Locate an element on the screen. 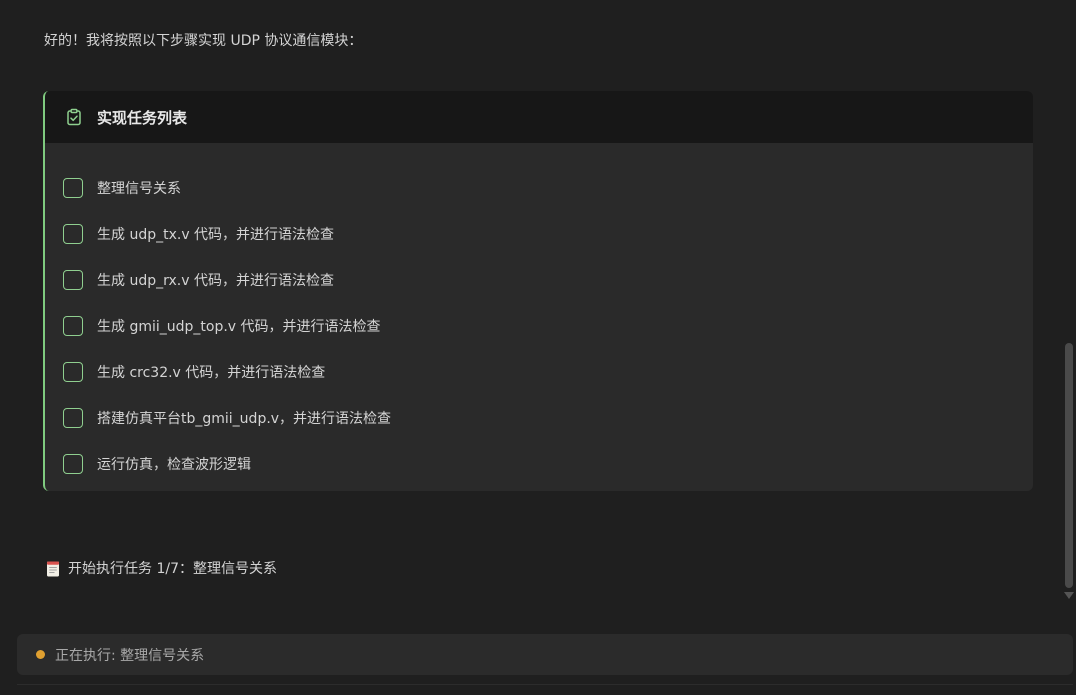 This screenshot has height=695, width=1076. task-label: 生成 gmii_udp_top.v 代码，并进行语法检查 is located at coordinates (239, 327).